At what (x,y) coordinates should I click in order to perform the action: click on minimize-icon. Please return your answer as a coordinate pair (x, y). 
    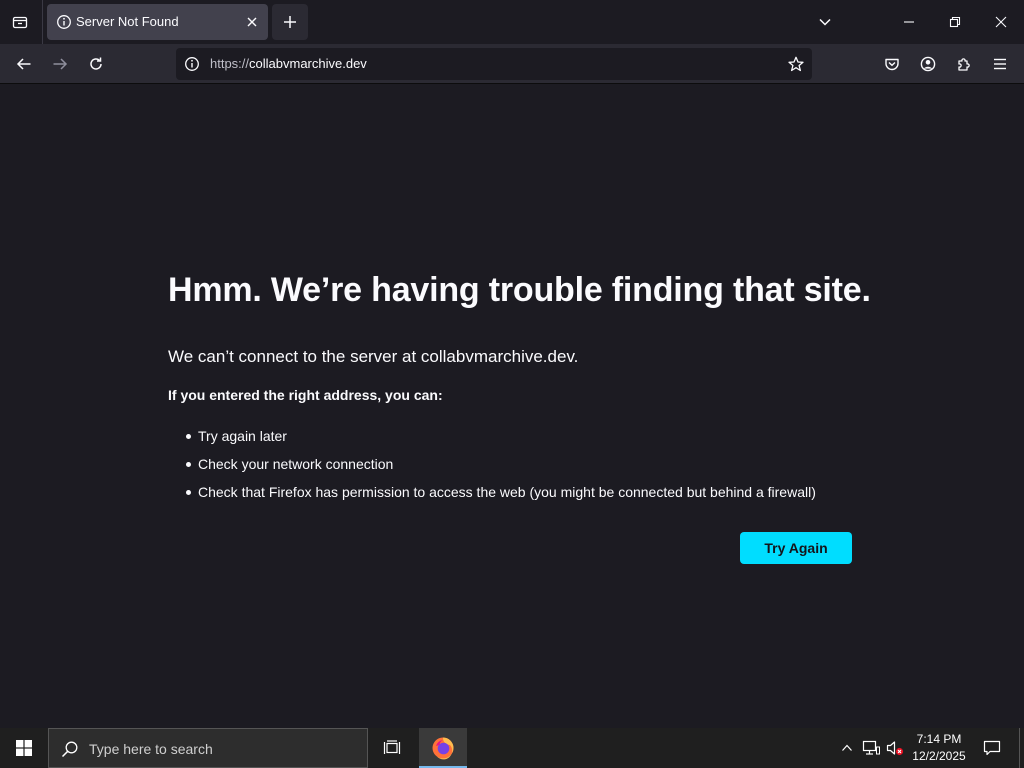
    Looking at the image, I should click on (909, 22).